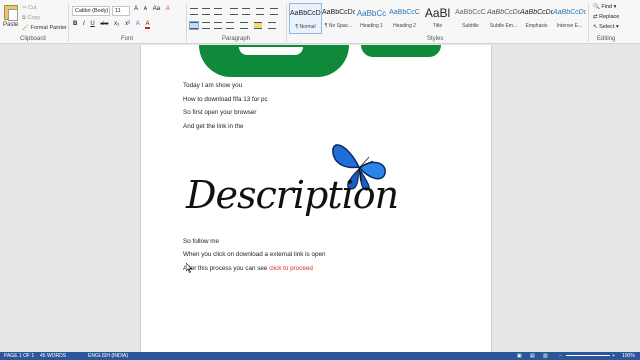  What do you see at coordinates (258, 25) in the screenshot?
I see `shading-icon` at bounding box center [258, 25].